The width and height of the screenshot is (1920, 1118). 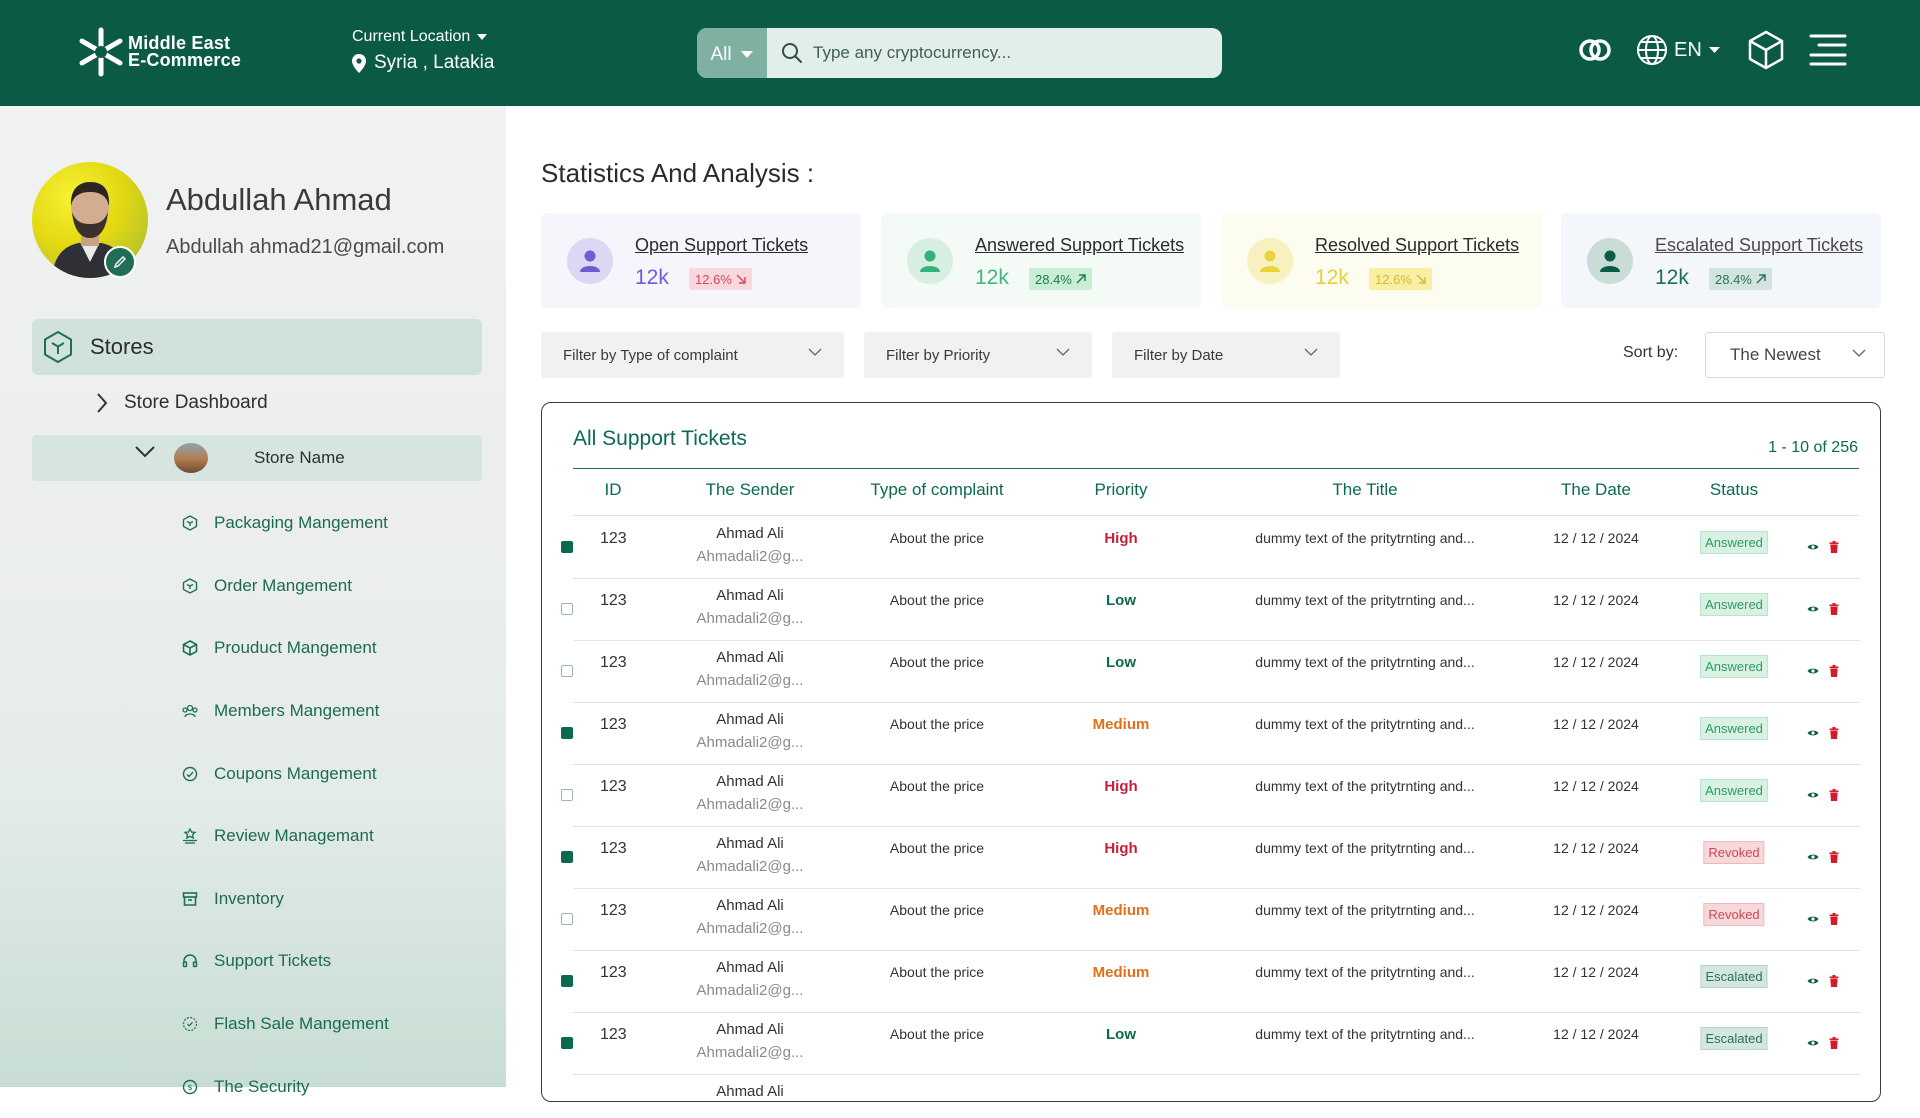 What do you see at coordinates (1734, 490) in the screenshot?
I see `column-header-status: Status` at bounding box center [1734, 490].